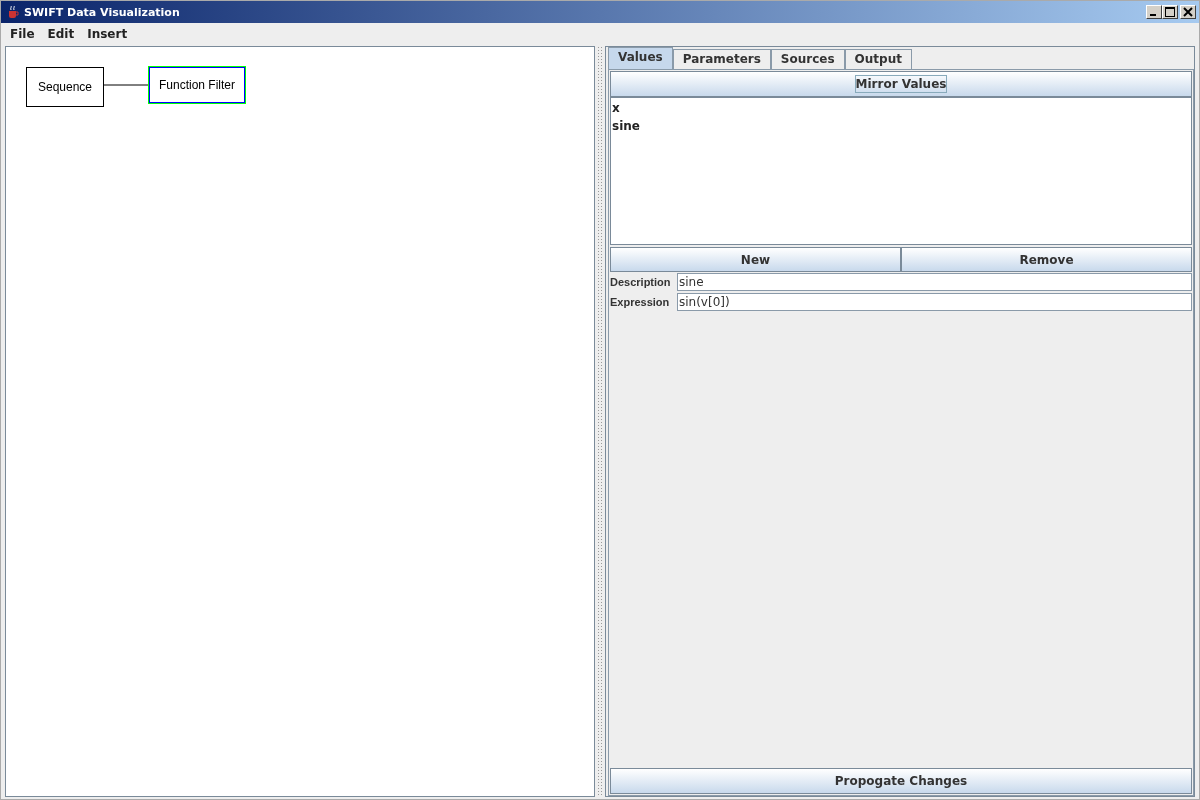 This screenshot has height=800, width=1200. I want to click on mirror-values-button: Mirror Values, so click(901, 84).